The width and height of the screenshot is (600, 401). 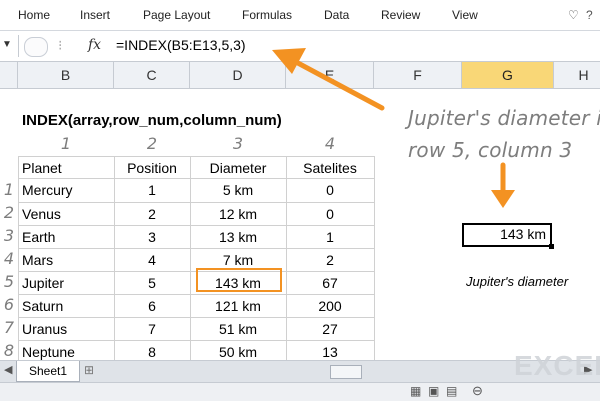 What do you see at coordinates (503, 185) in the screenshot?
I see `down-arrow` at bounding box center [503, 185].